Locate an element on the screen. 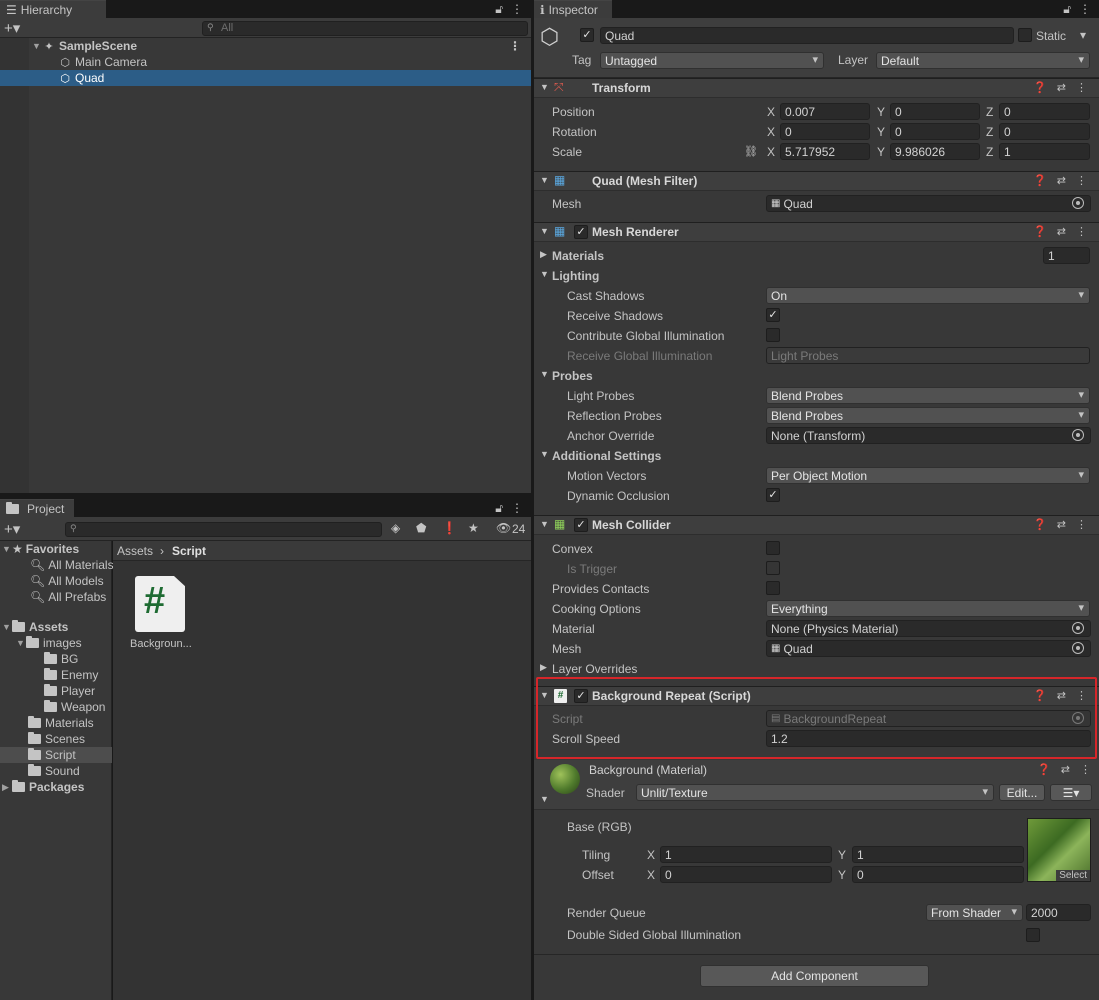 The height and width of the screenshot is (1000, 1099). mesh-collider-header: ▼ ▦ ✓ Mesh Collider ❓ ⇄ ⋮ is located at coordinates (816, 525).